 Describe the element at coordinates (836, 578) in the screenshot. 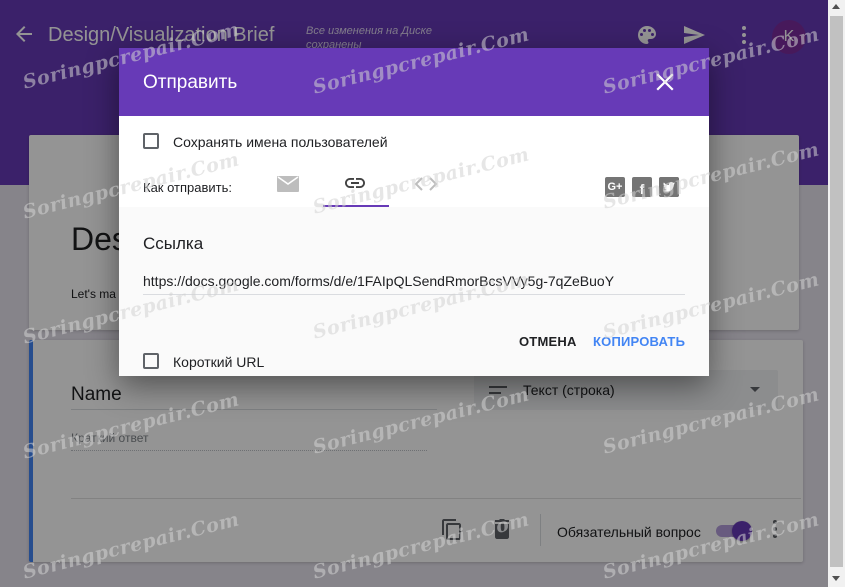

I see `scroll-down-arrow-icon` at that location.